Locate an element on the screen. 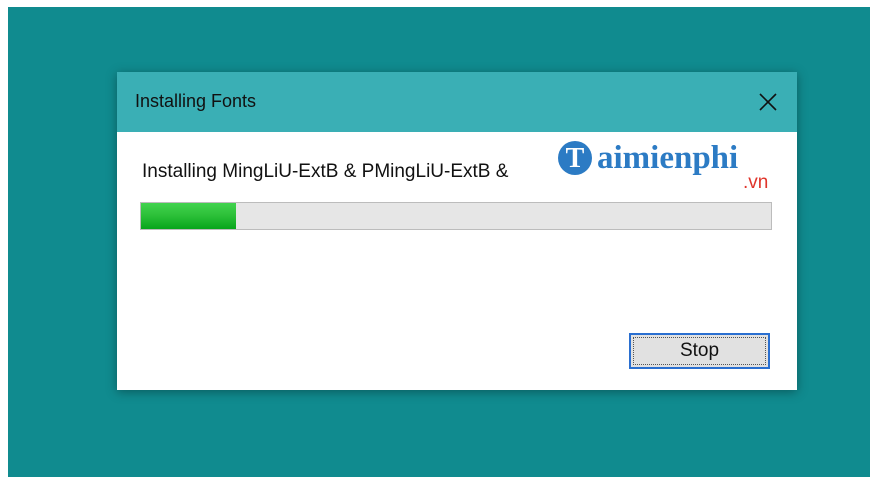  watermark-initial: T is located at coordinates (575, 158).